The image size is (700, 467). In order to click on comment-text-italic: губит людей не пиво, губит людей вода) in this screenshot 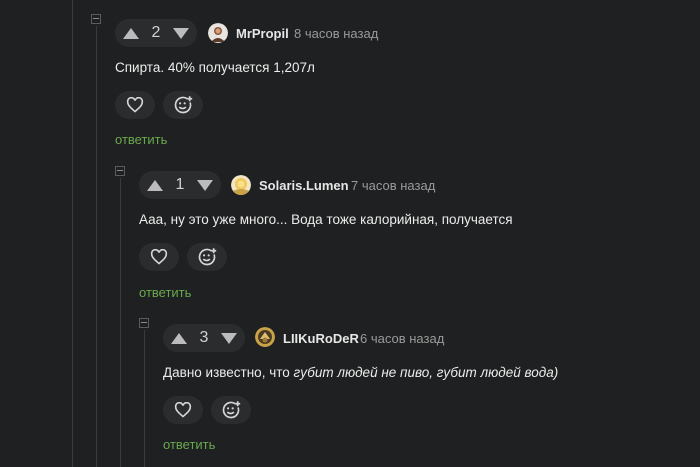, I will do `click(426, 372)`.